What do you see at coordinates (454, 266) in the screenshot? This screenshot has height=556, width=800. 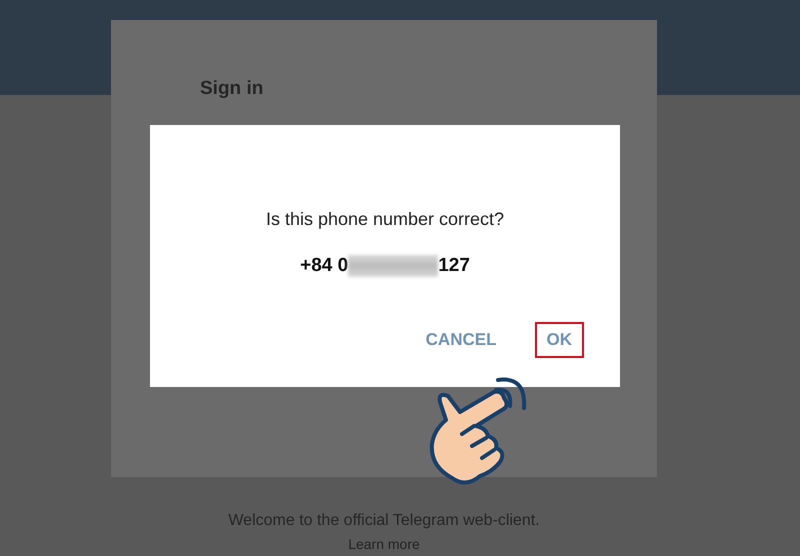 I see `phone-suffix: 127` at bounding box center [454, 266].